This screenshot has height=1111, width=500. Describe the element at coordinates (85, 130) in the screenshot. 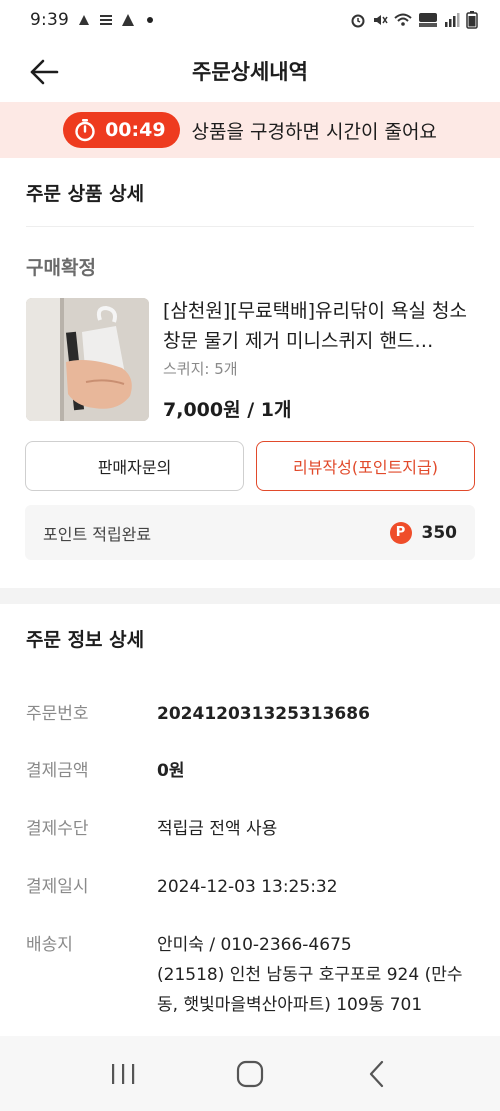

I see `stopwatch-icon` at that location.